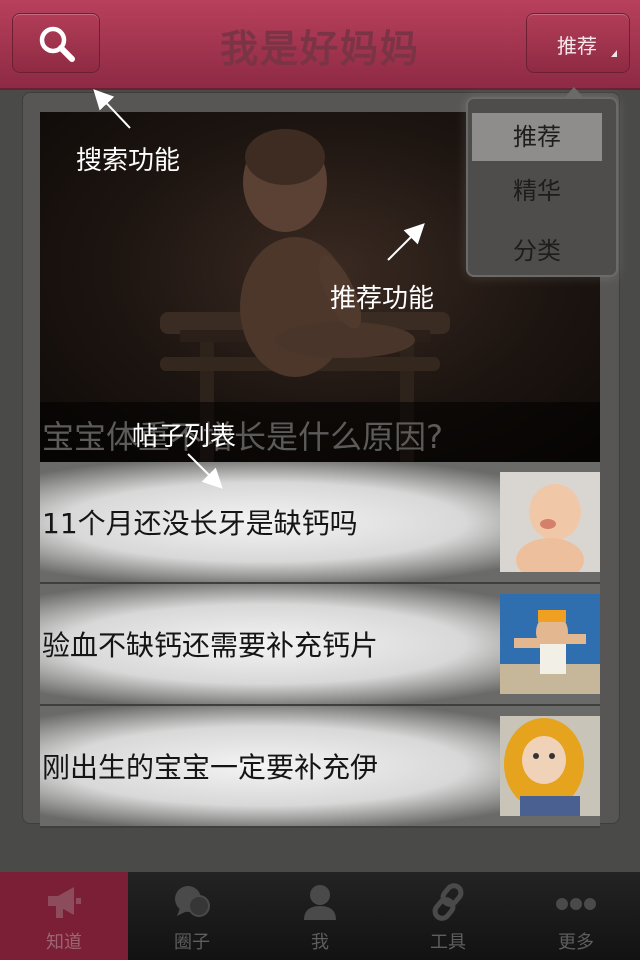 Image resolution: width=640 pixels, height=960 pixels. I want to click on tab-quanzi: 圈子, so click(192, 916).